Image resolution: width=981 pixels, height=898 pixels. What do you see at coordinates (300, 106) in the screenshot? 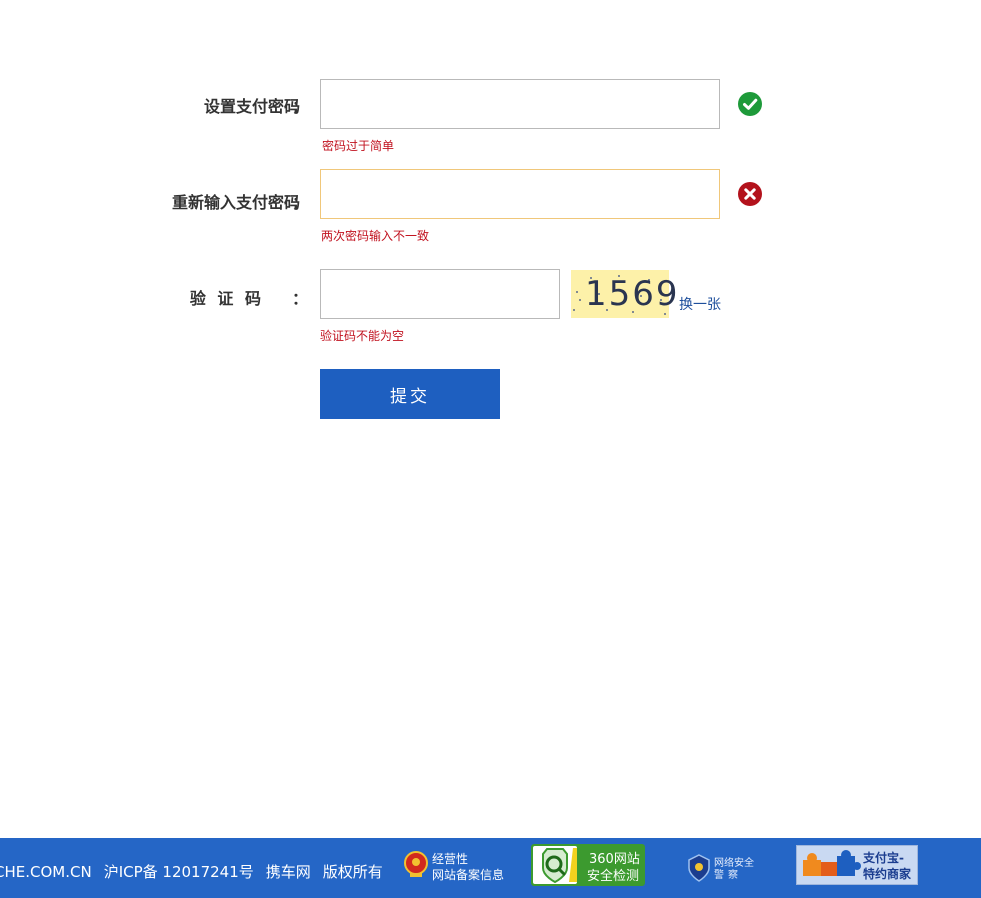
I see `pay-password-colon: ：` at bounding box center [300, 106].